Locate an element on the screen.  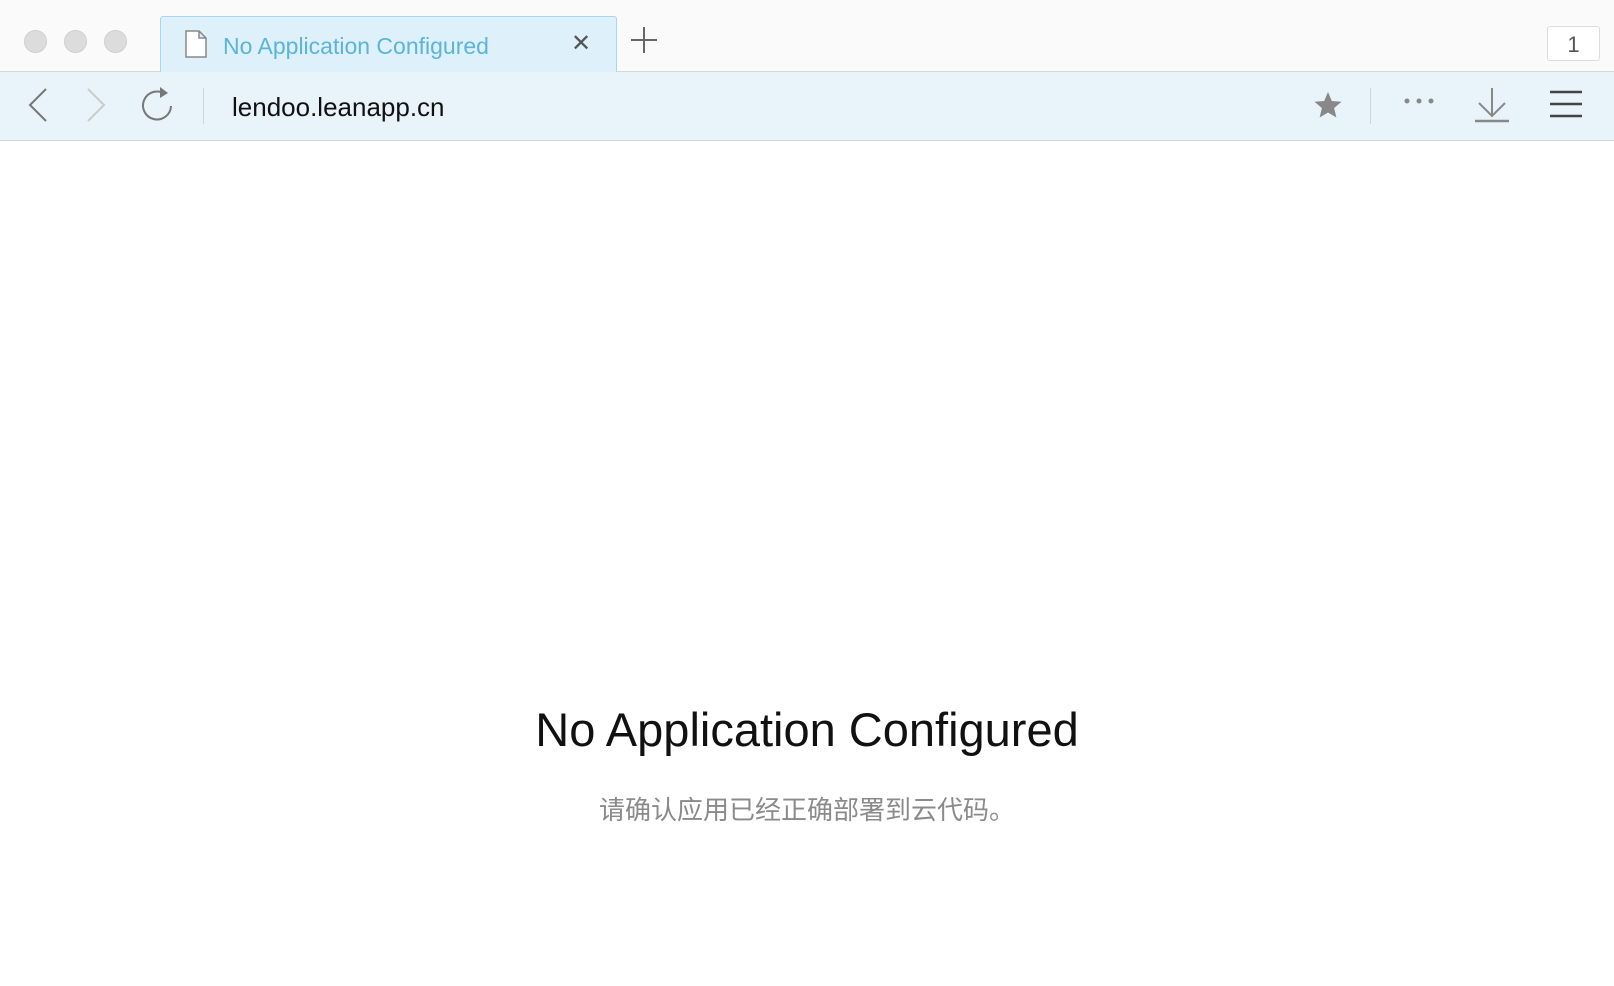
tab-close-icon: ✕ is located at coordinates (581, 43).